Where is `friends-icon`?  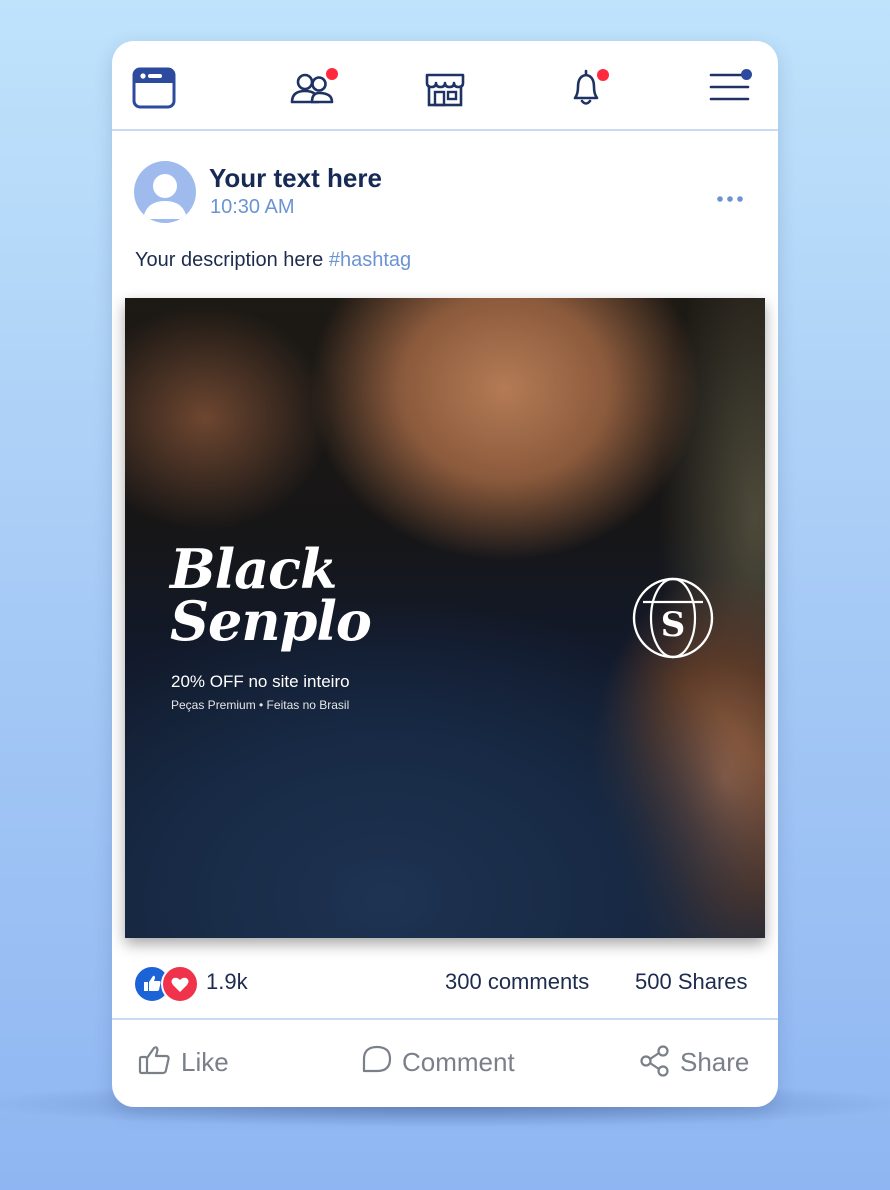 friends-icon is located at coordinates (313, 88).